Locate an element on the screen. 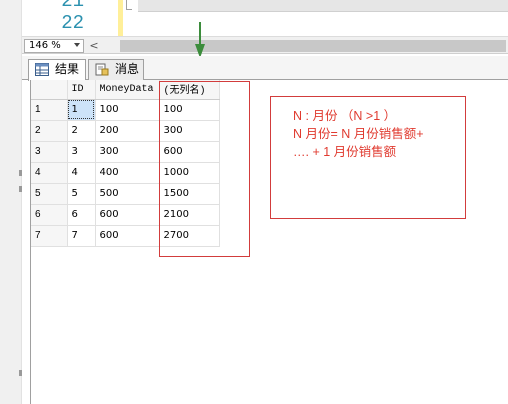 The width and height of the screenshot is (508, 404). annotation-line: N : 月份 （N >1 ） is located at coordinates (345, 116).